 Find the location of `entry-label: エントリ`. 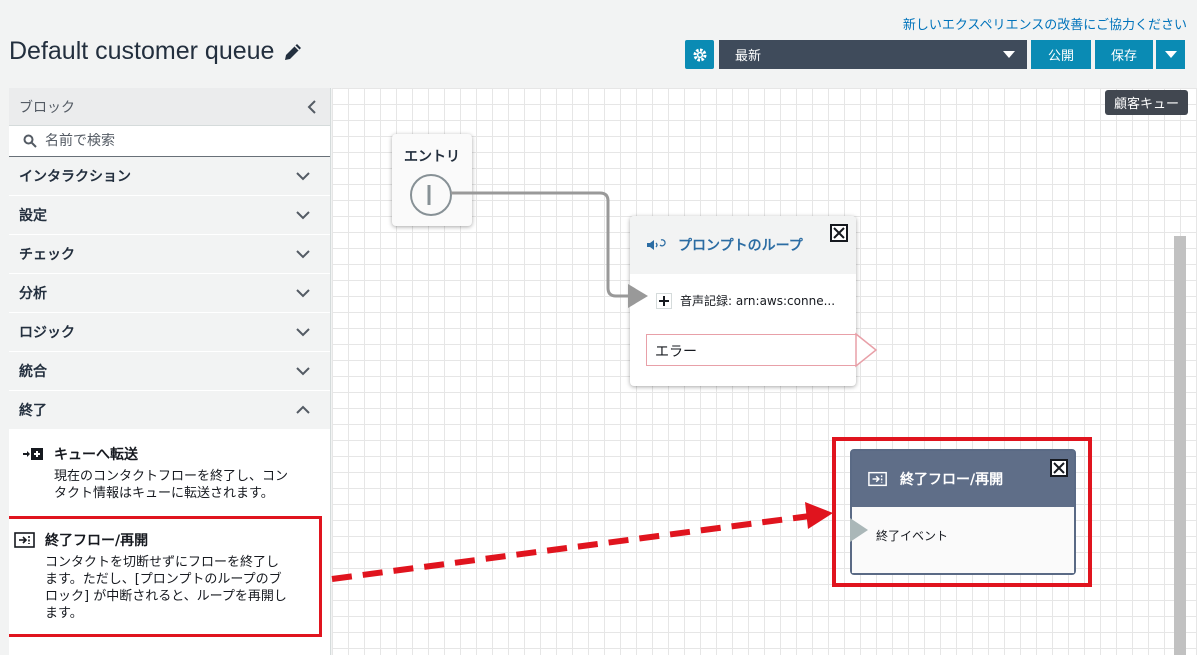

entry-label: エントリ is located at coordinates (432, 157).